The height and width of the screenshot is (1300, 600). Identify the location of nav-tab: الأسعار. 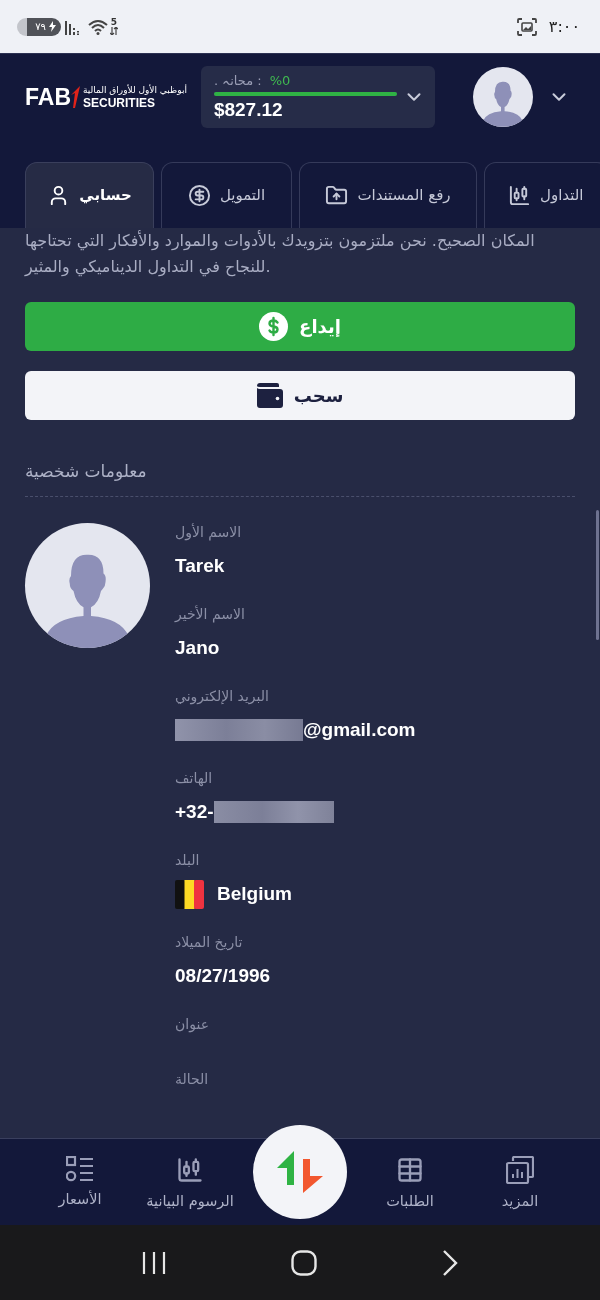
(80, 1182).